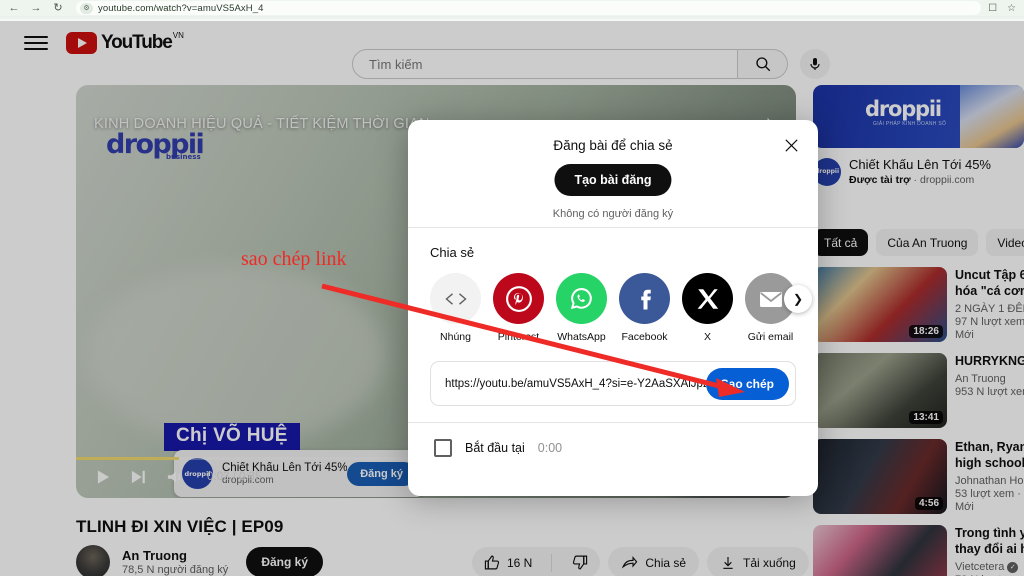 The width and height of the screenshot is (1024, 576). What do you see at coordinates (769, 562) in the screenshot?
I see `download-button-label: Tải xuống` at bounding box center [769, 562].